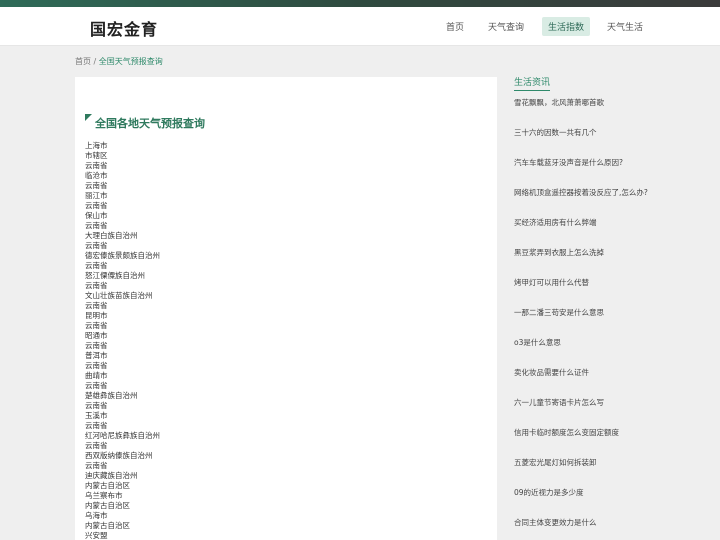 This screenshot has width=720, height=540. Describe the element at coordinates (360, 3) in the screenshot. I see `top-accent-bar` at that location.